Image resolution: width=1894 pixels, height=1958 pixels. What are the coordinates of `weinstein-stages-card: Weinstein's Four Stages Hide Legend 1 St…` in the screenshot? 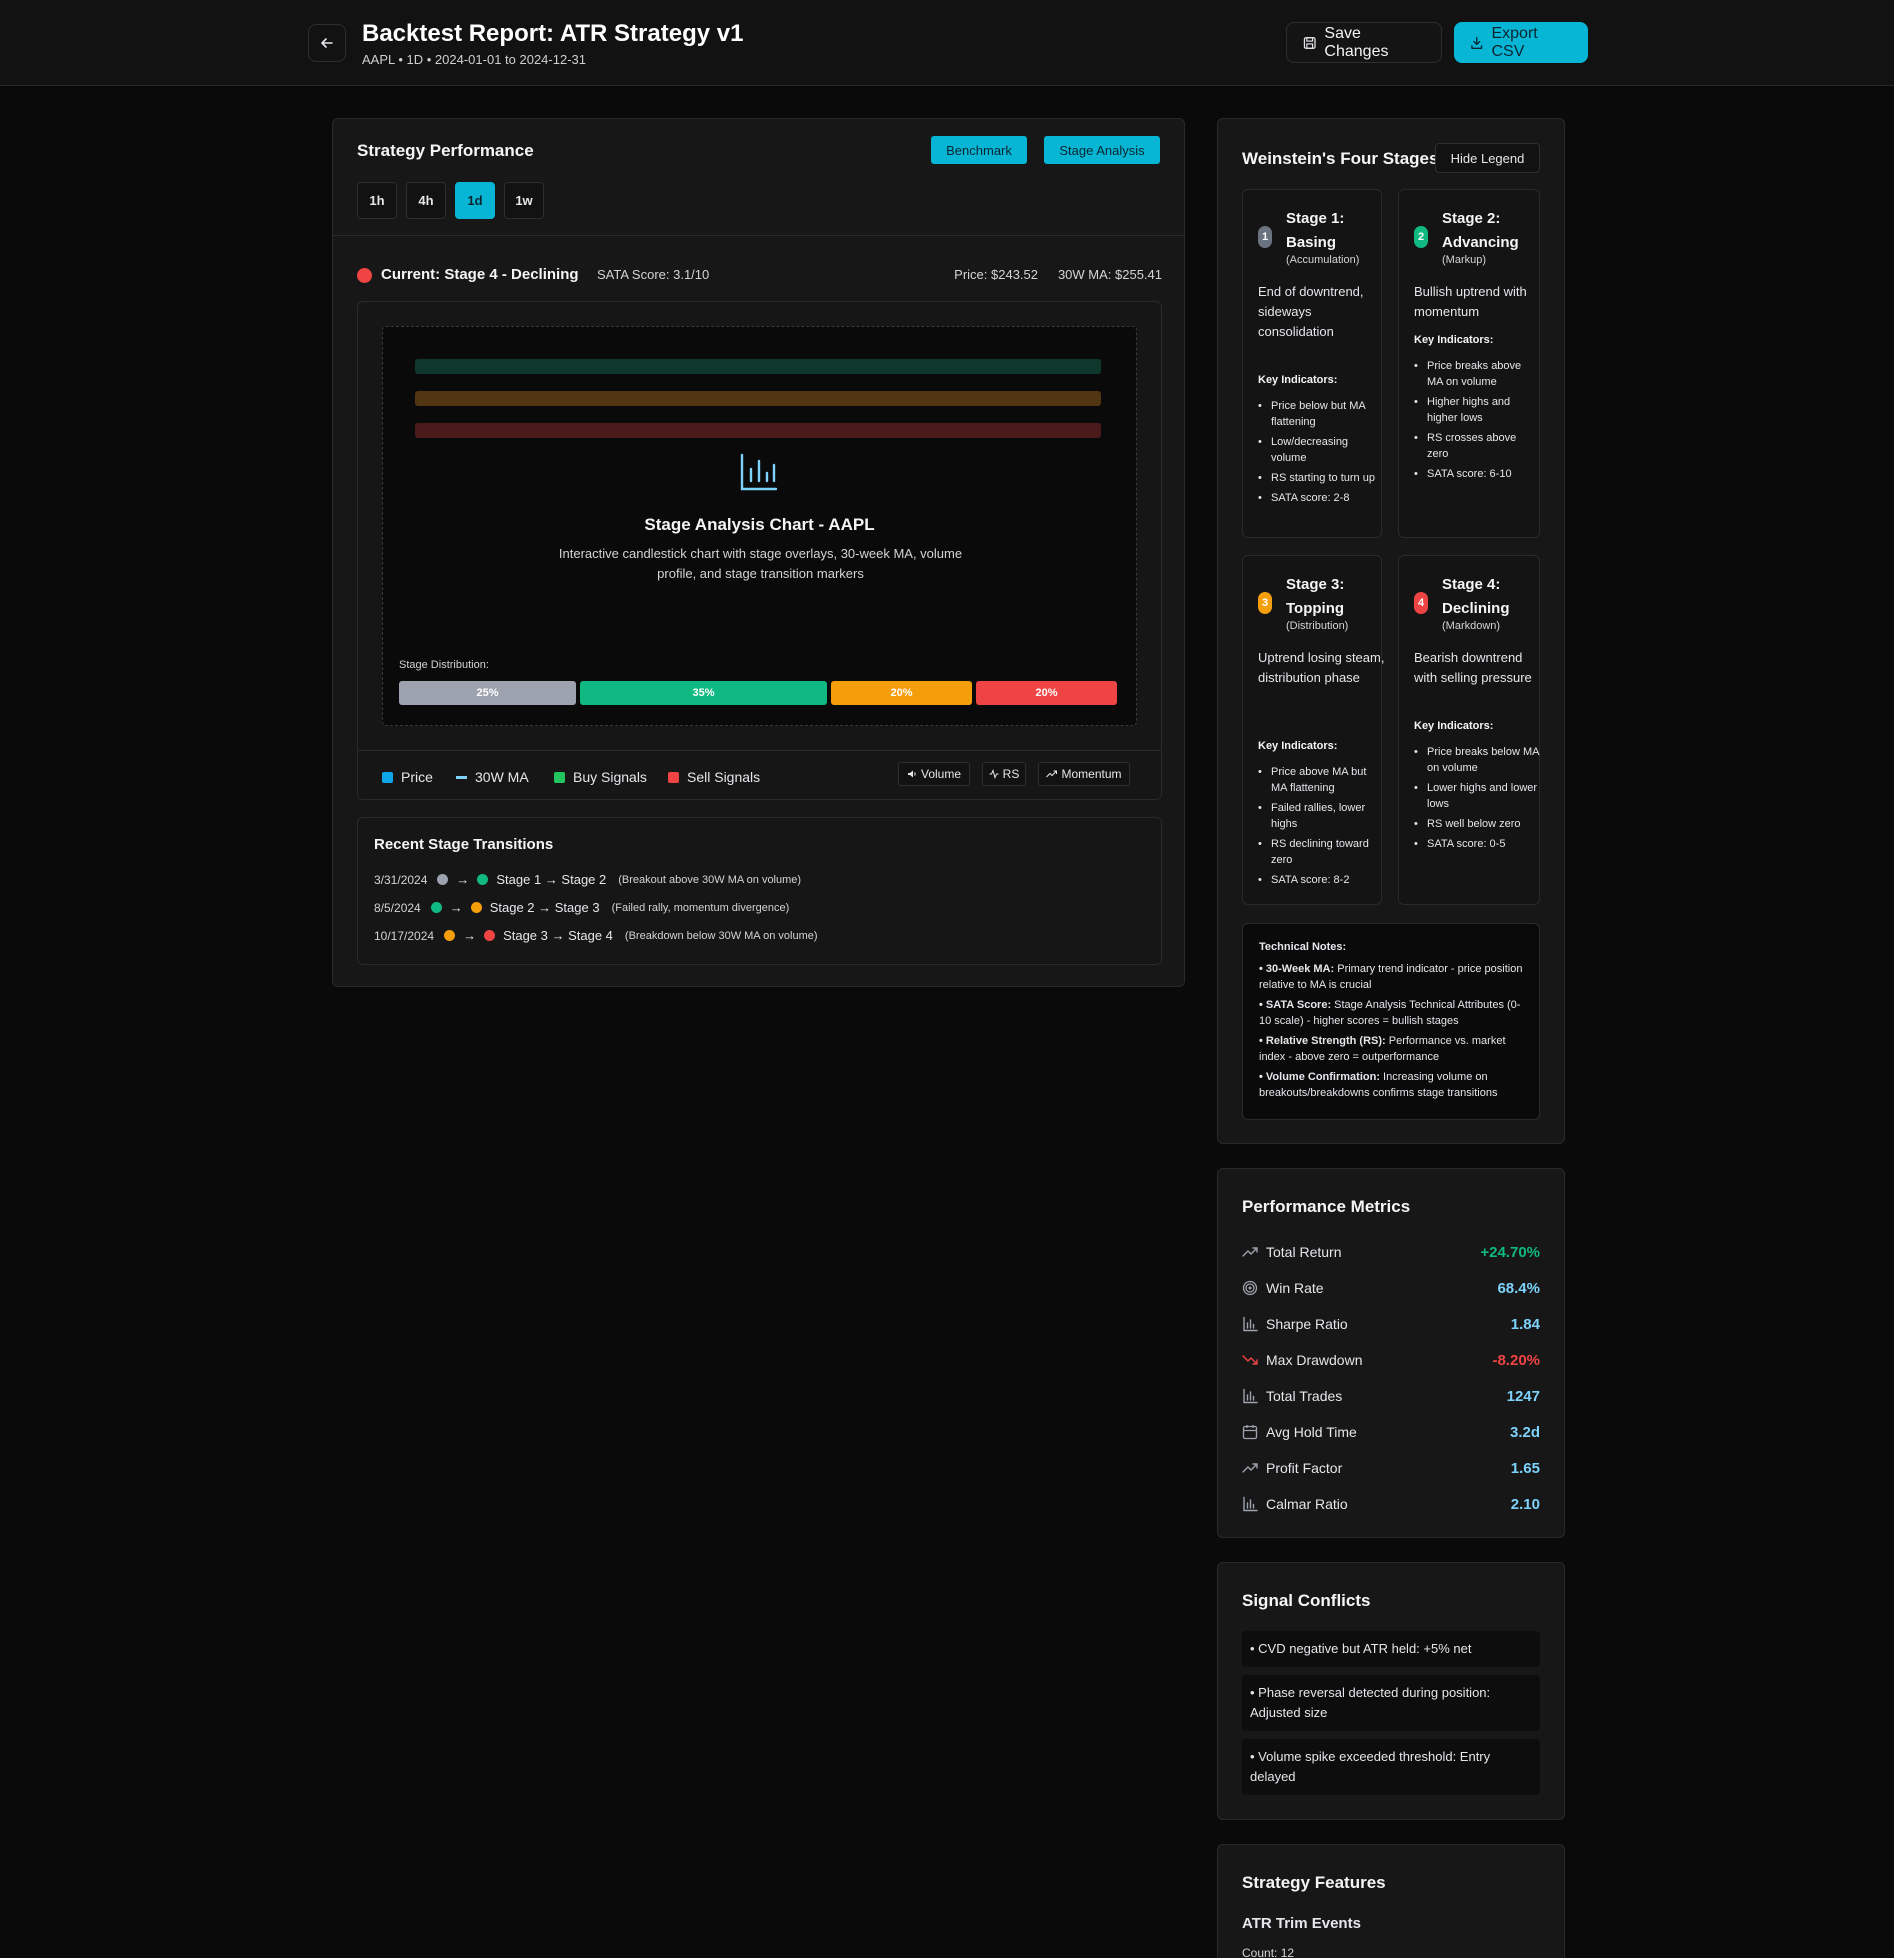 It's located at (1391, 631).